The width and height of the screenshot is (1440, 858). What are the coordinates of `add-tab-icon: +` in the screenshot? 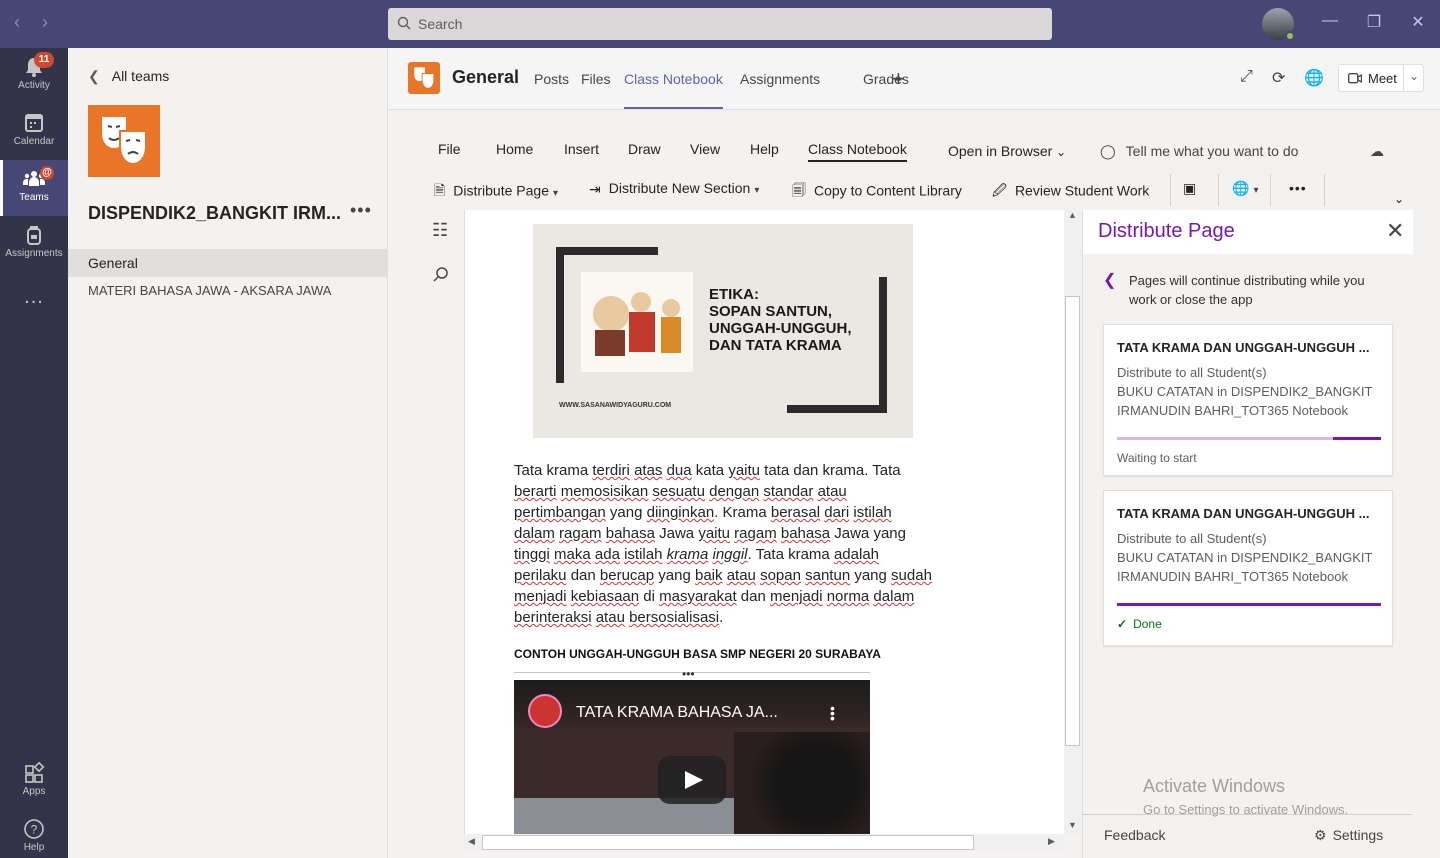 It's located at (898, 79).